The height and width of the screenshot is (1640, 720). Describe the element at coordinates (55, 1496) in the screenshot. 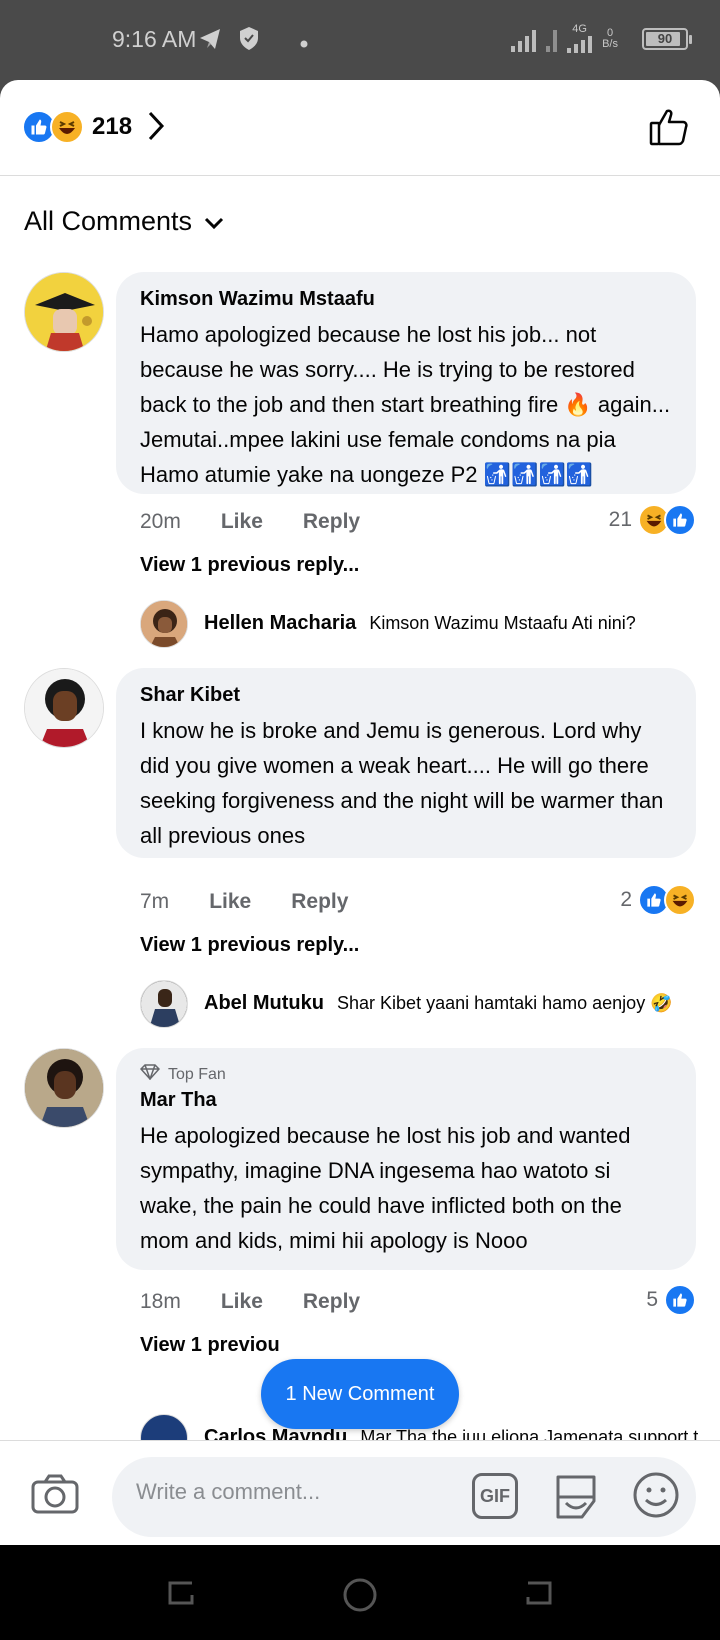

I see `camera-icon` at that location.